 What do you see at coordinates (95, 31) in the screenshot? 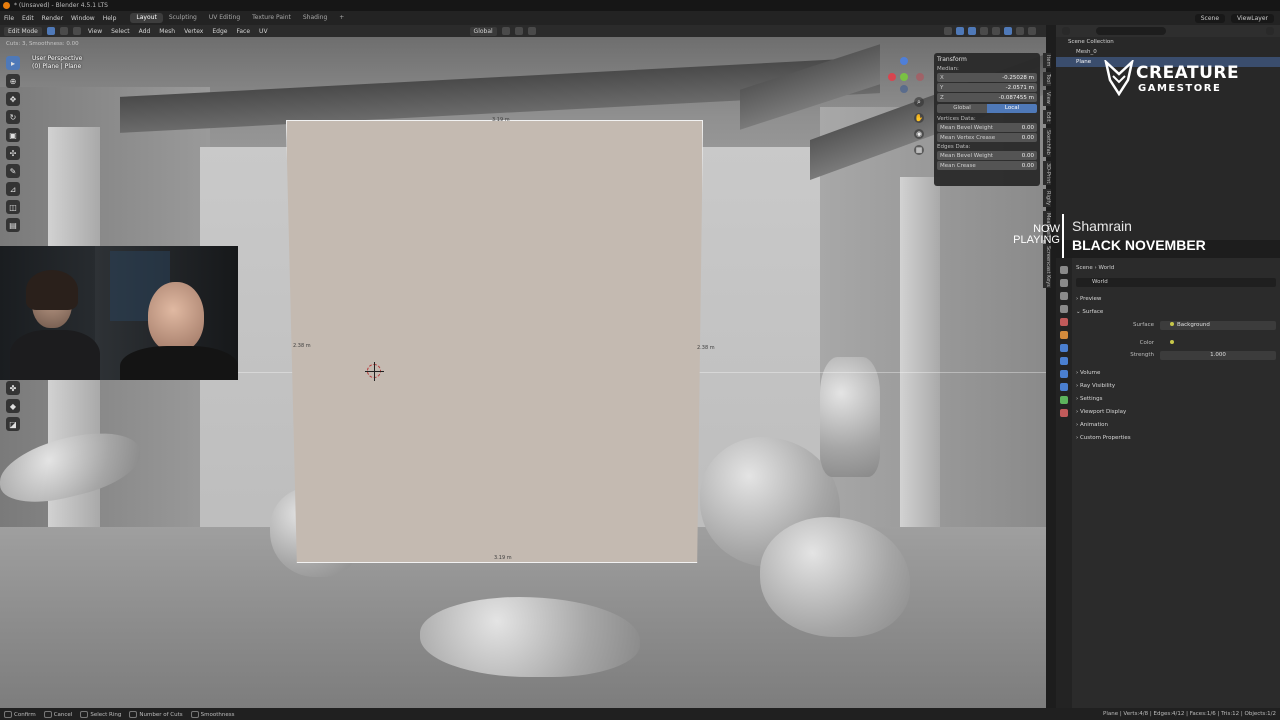
I see `menu-view: View` at bounding box center [95, 31].